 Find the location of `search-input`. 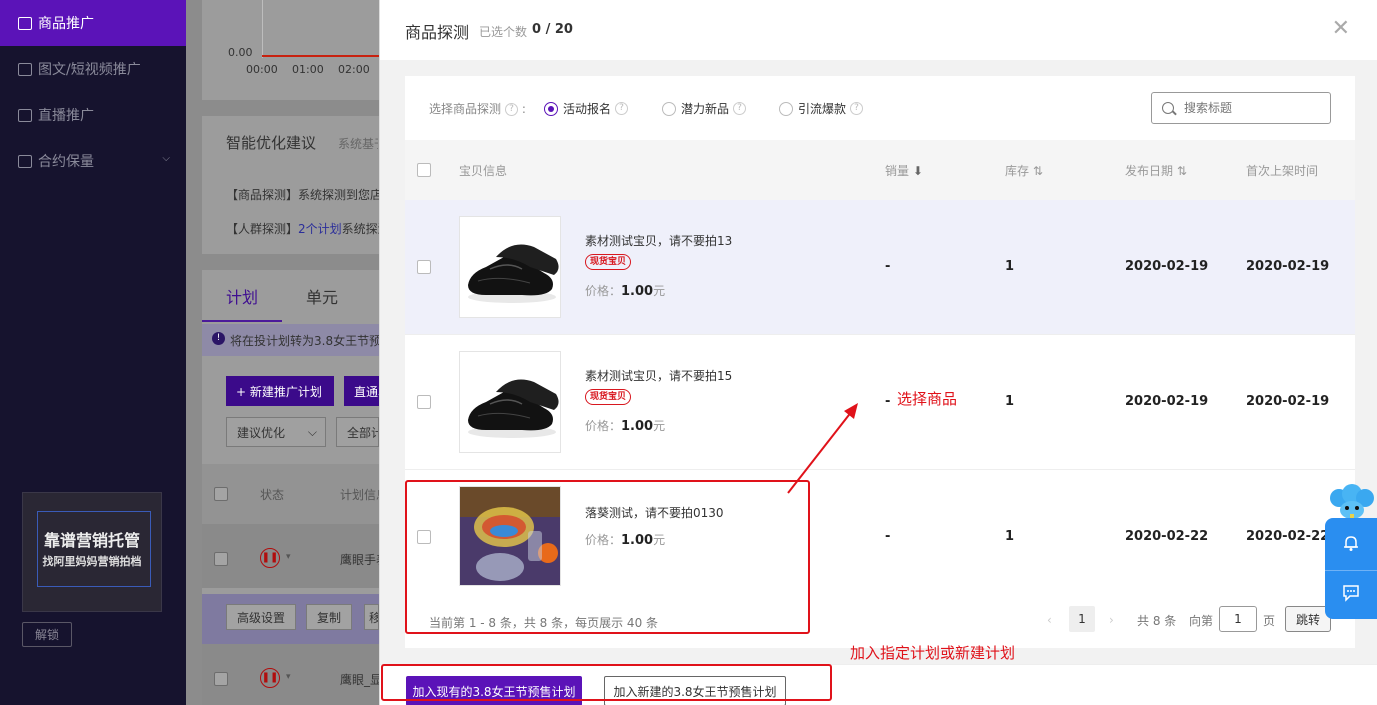

search-input is located at coordinates (1254, 108).